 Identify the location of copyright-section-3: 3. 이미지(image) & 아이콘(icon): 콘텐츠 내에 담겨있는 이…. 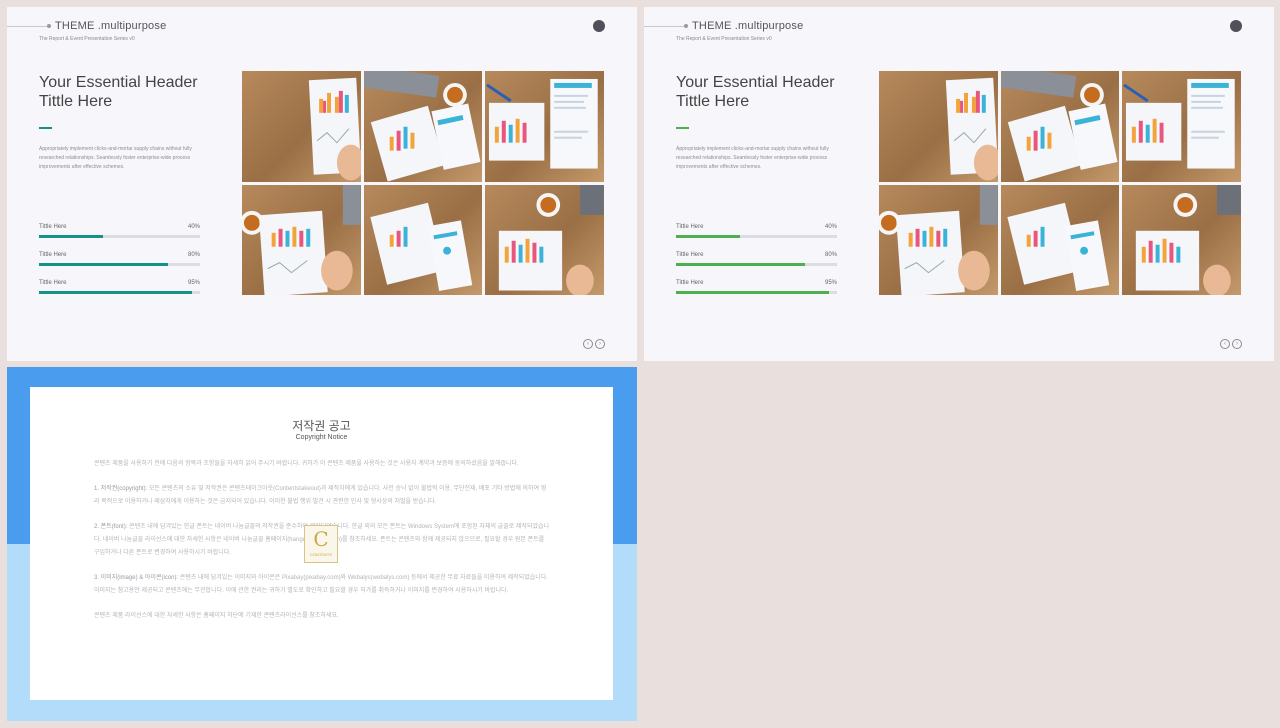
(322, 585).